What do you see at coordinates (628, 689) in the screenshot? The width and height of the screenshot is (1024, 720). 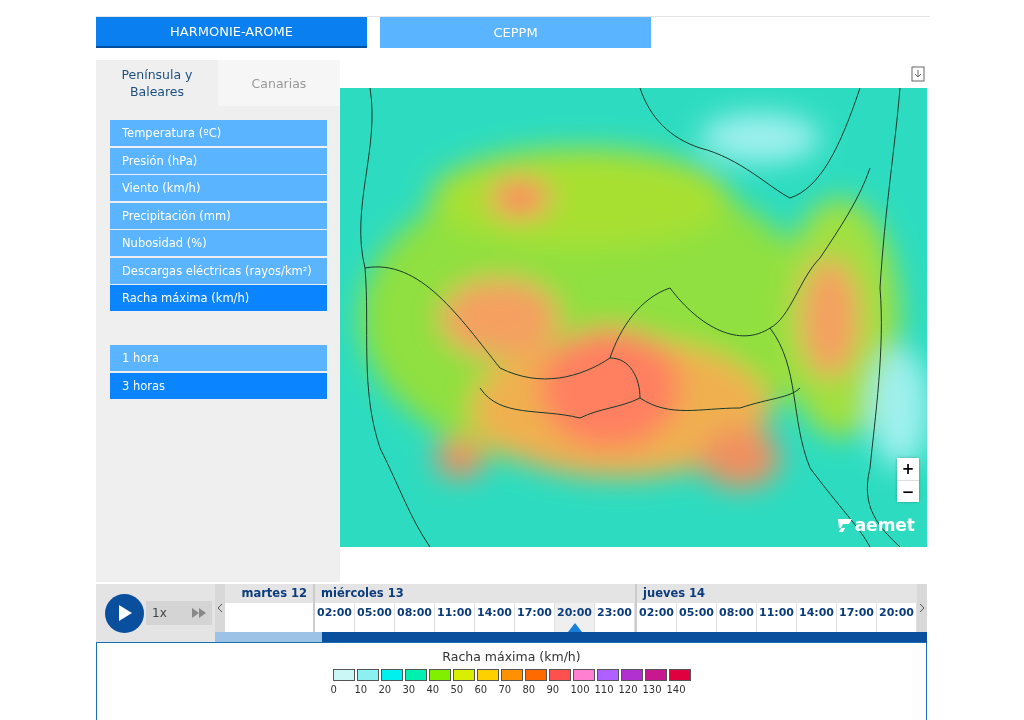 I see `legend-value: 120` at bounding box center [628, 689].